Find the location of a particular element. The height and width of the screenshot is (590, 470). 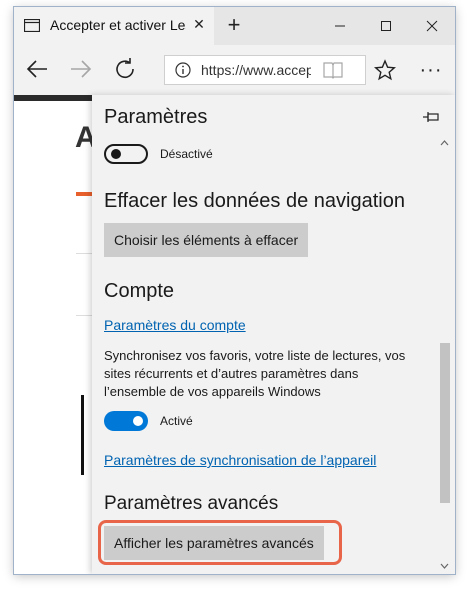

more-icon: ··· is located at coordinates (431, 69).